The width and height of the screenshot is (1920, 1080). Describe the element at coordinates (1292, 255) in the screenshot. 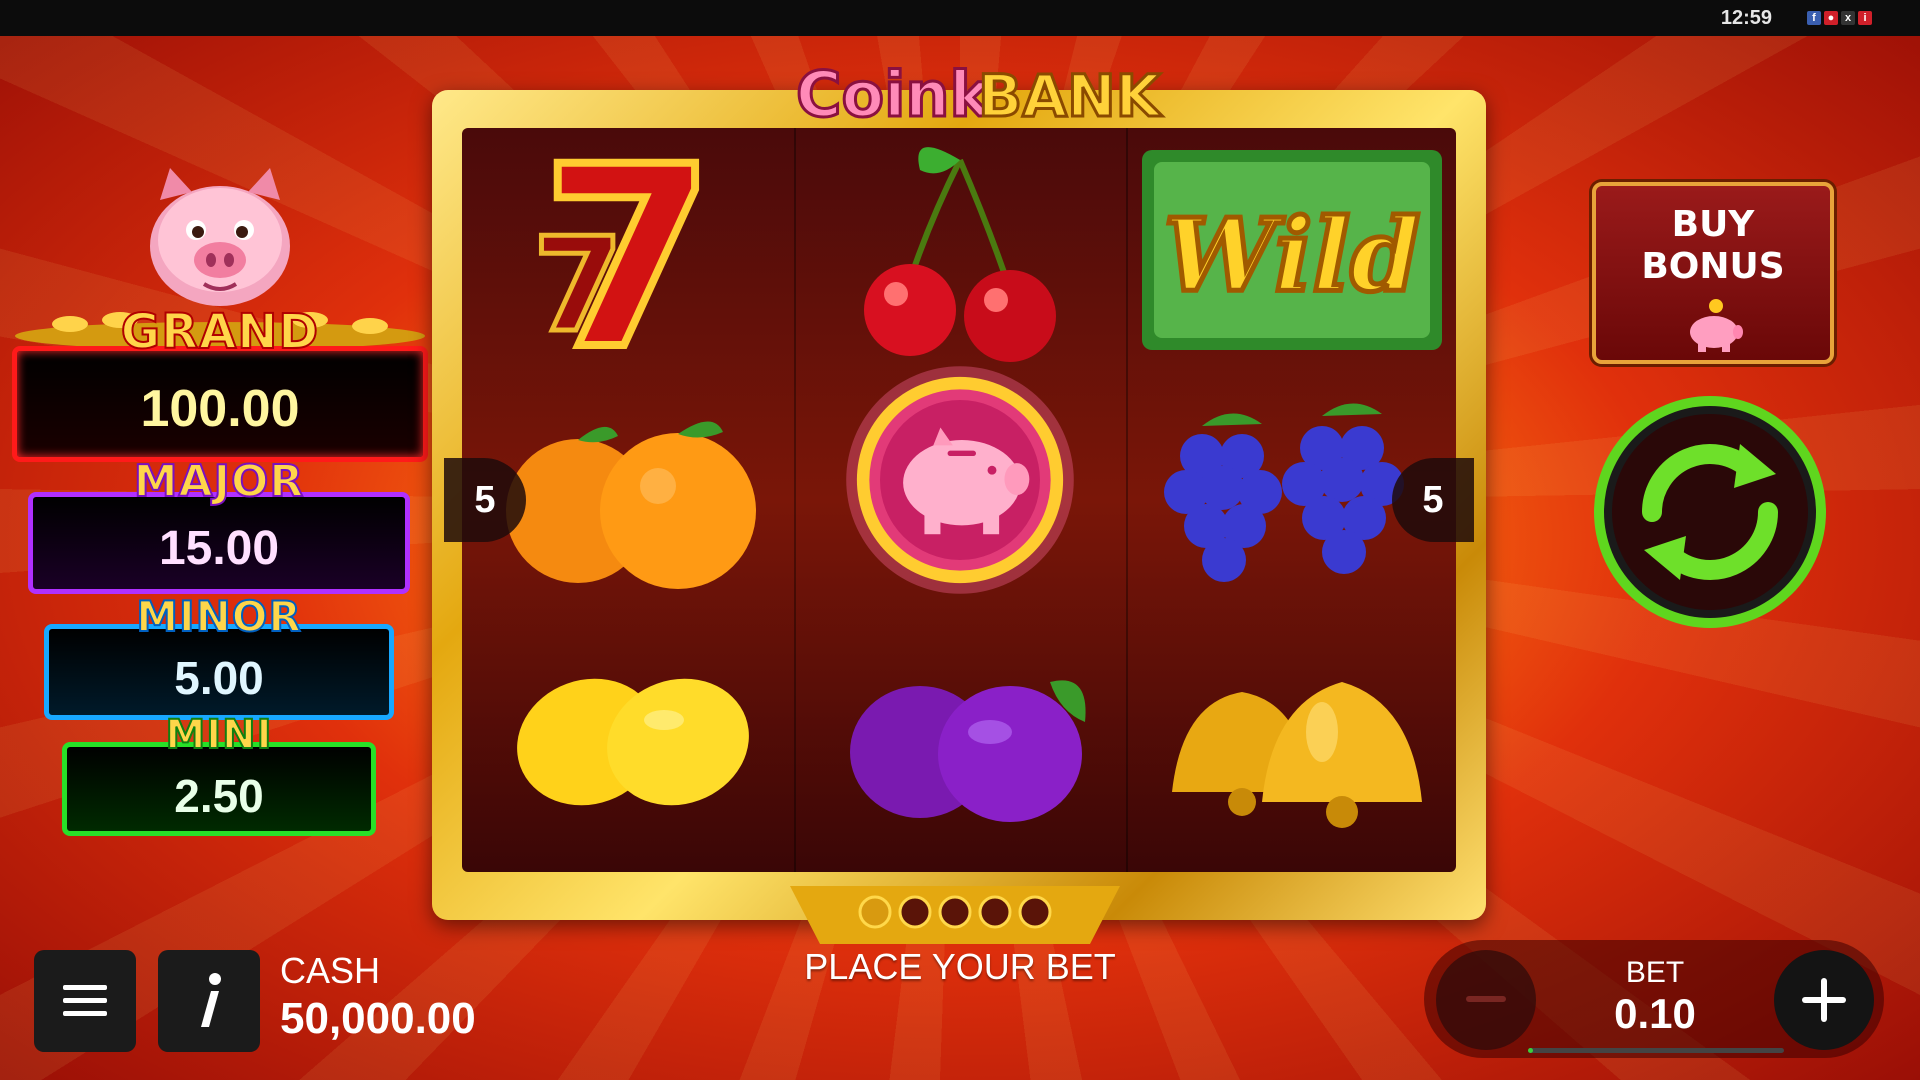

I see `wild-label: Wild` at that location.